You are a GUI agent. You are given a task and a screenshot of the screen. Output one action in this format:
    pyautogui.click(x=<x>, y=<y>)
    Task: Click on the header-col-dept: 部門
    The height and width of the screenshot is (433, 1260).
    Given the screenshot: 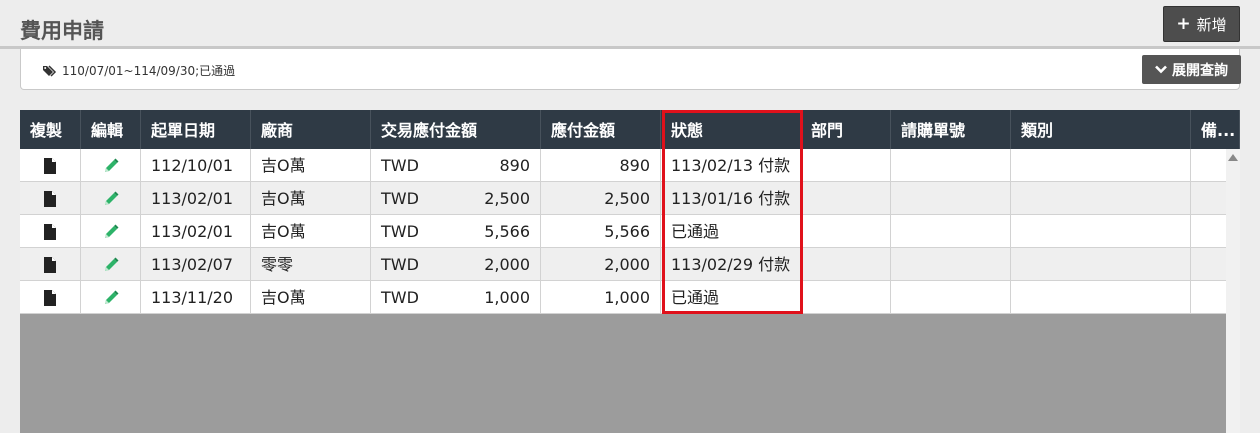 What is the action you would take?
    pyautogui.click(x=846, y=129)
    